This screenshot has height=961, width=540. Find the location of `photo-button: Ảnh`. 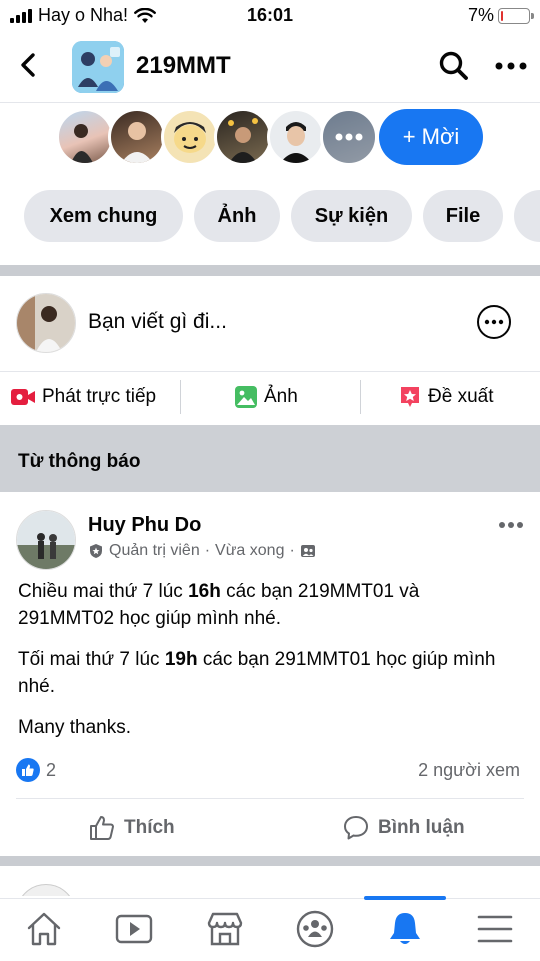

photo-button: Ảnh is located at coordinates (266, 397).